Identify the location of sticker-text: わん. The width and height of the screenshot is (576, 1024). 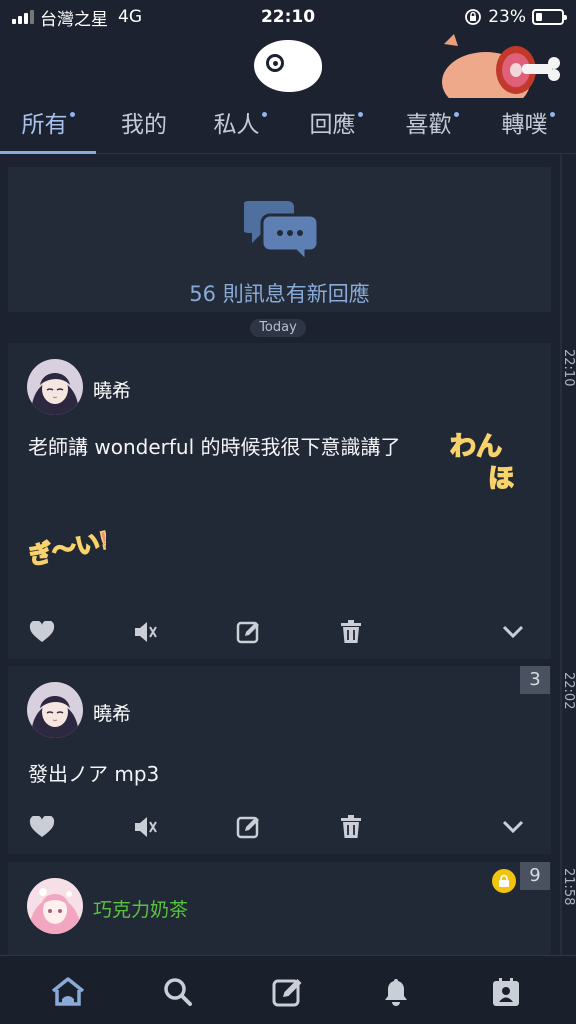
(476, 447).